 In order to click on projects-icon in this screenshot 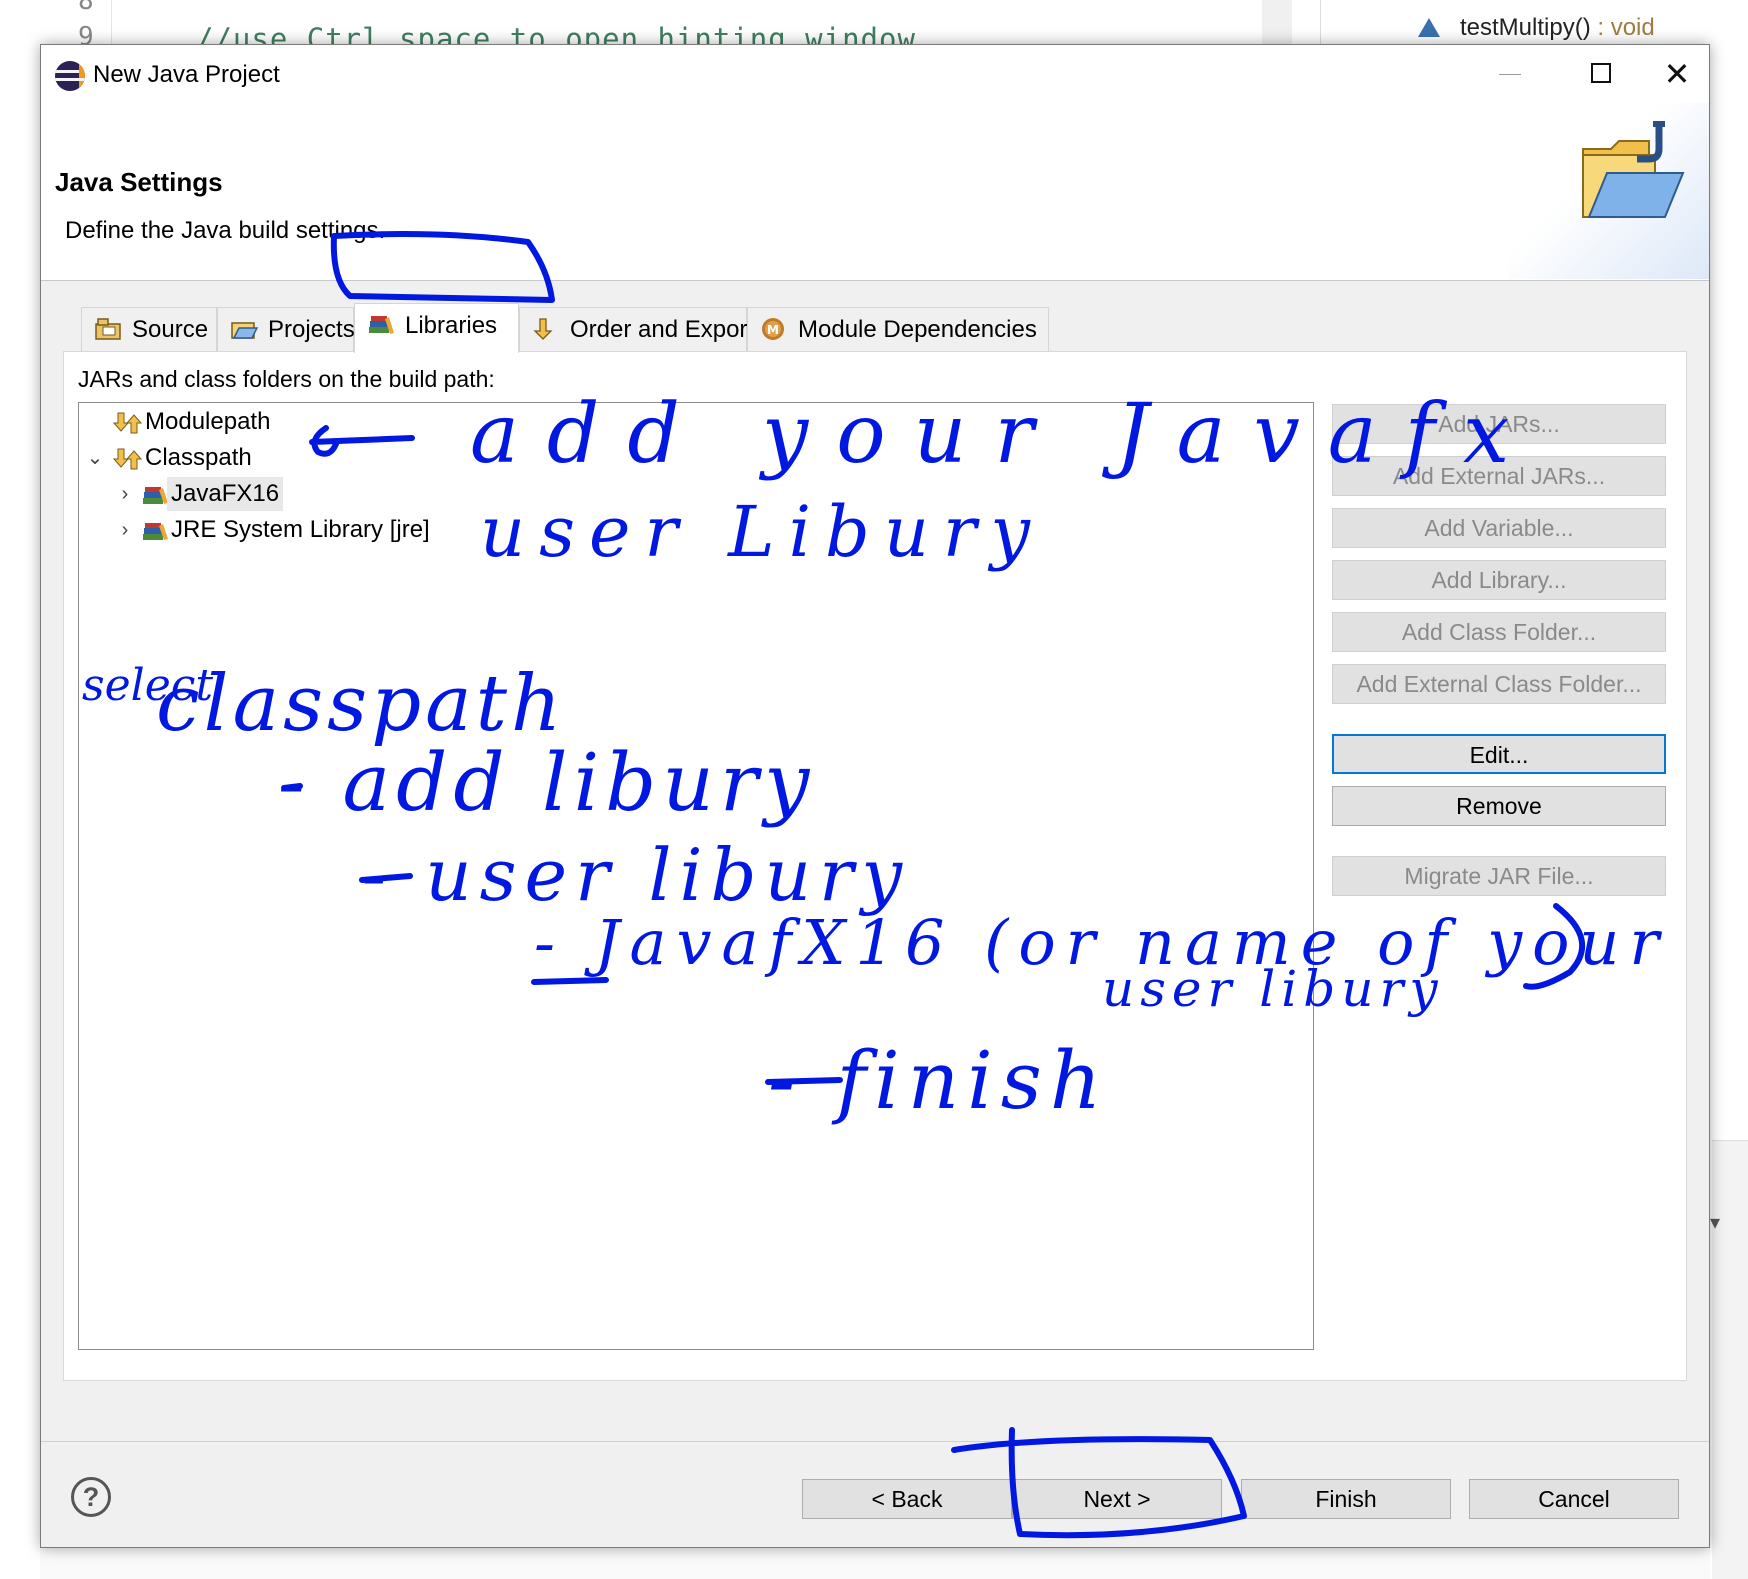, I will do `click(244, 330)`.